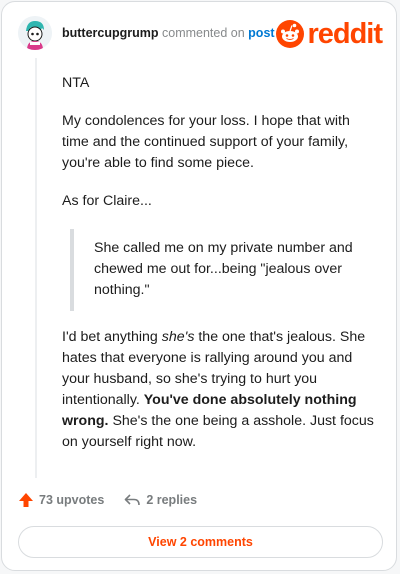  I want to click on username-link: buttercupgrump, so click(110, 33).